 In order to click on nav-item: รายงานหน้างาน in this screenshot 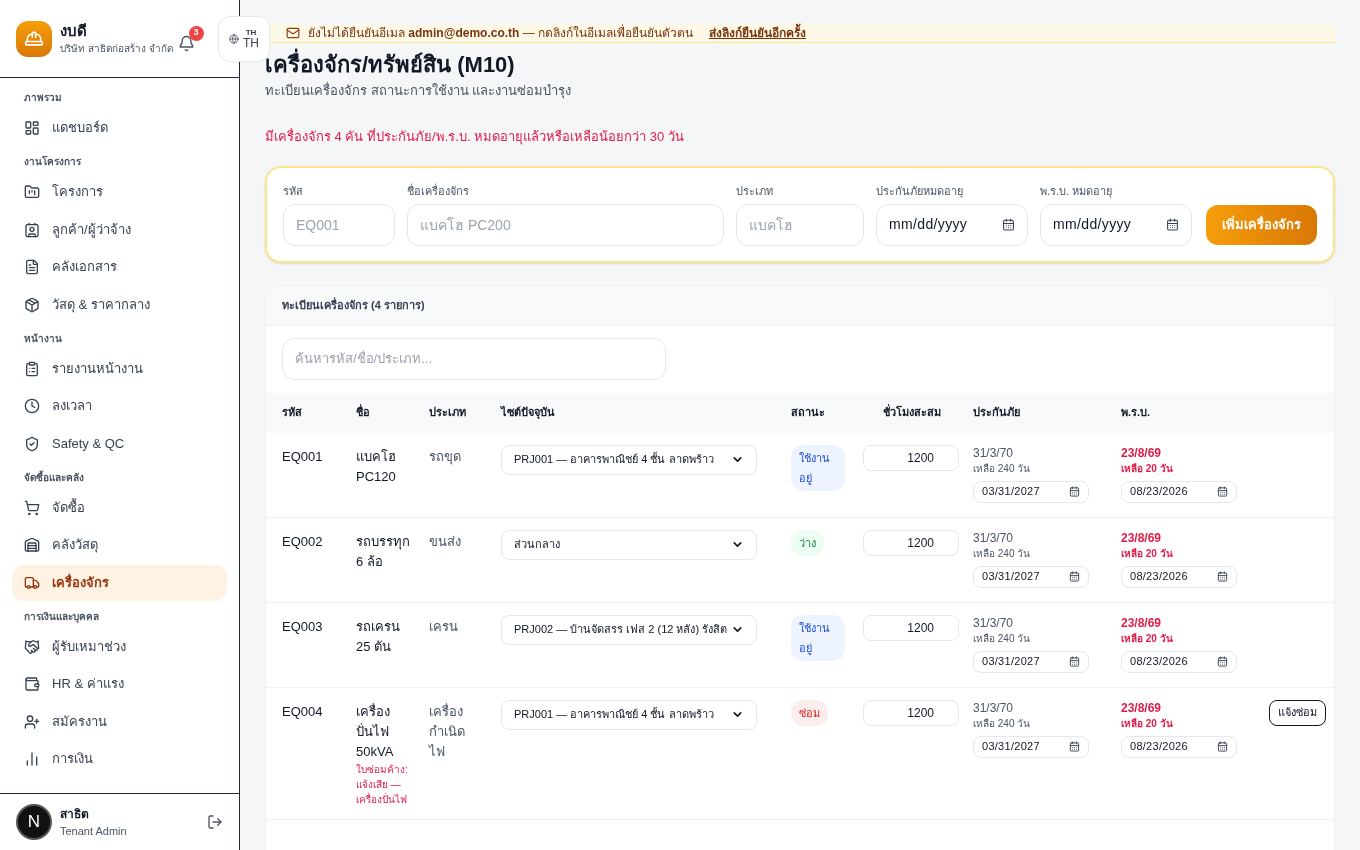, I will do `click(119, 368)`.